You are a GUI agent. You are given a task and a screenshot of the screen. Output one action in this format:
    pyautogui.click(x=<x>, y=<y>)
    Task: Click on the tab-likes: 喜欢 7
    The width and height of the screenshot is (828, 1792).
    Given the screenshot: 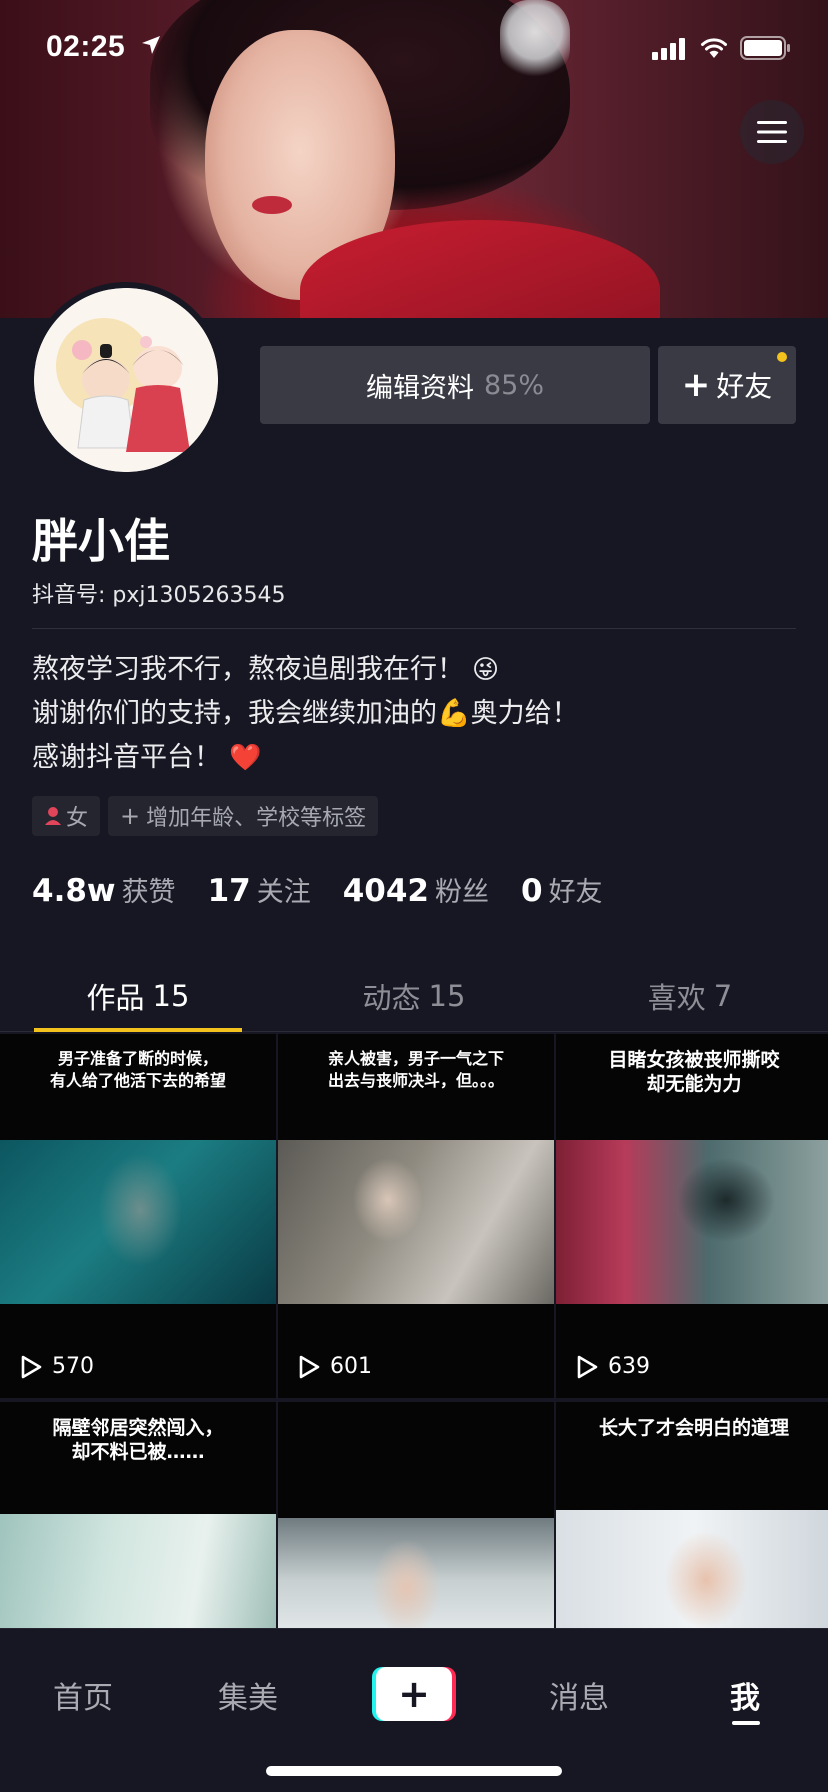 What is the action you would take?
    pyautogui.click(x=690, y=995)
    